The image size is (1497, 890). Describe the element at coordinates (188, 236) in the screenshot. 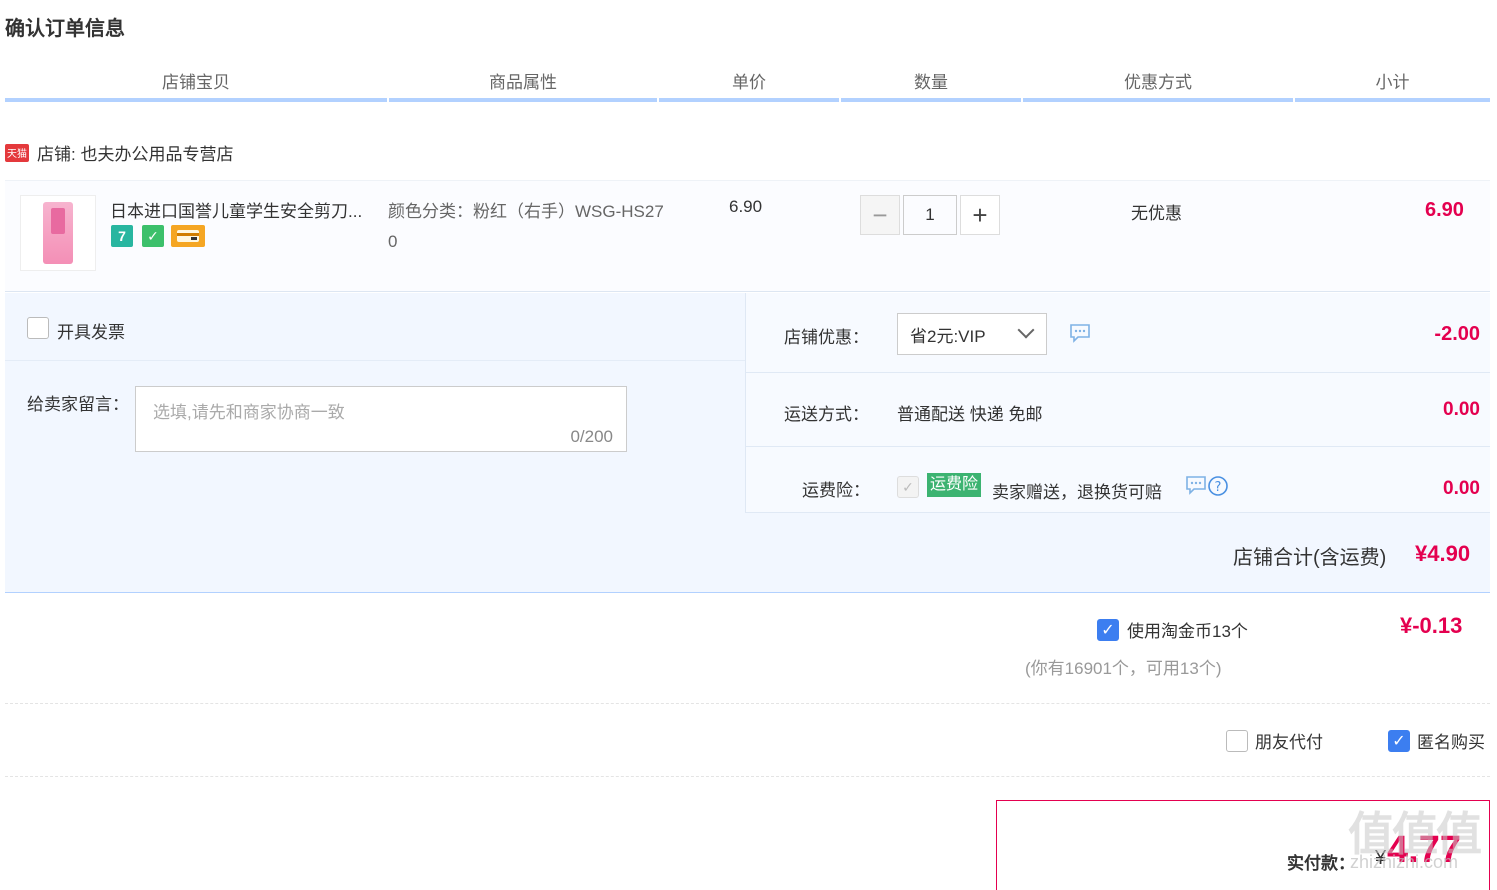

I see `credit-card-icon` at that location.